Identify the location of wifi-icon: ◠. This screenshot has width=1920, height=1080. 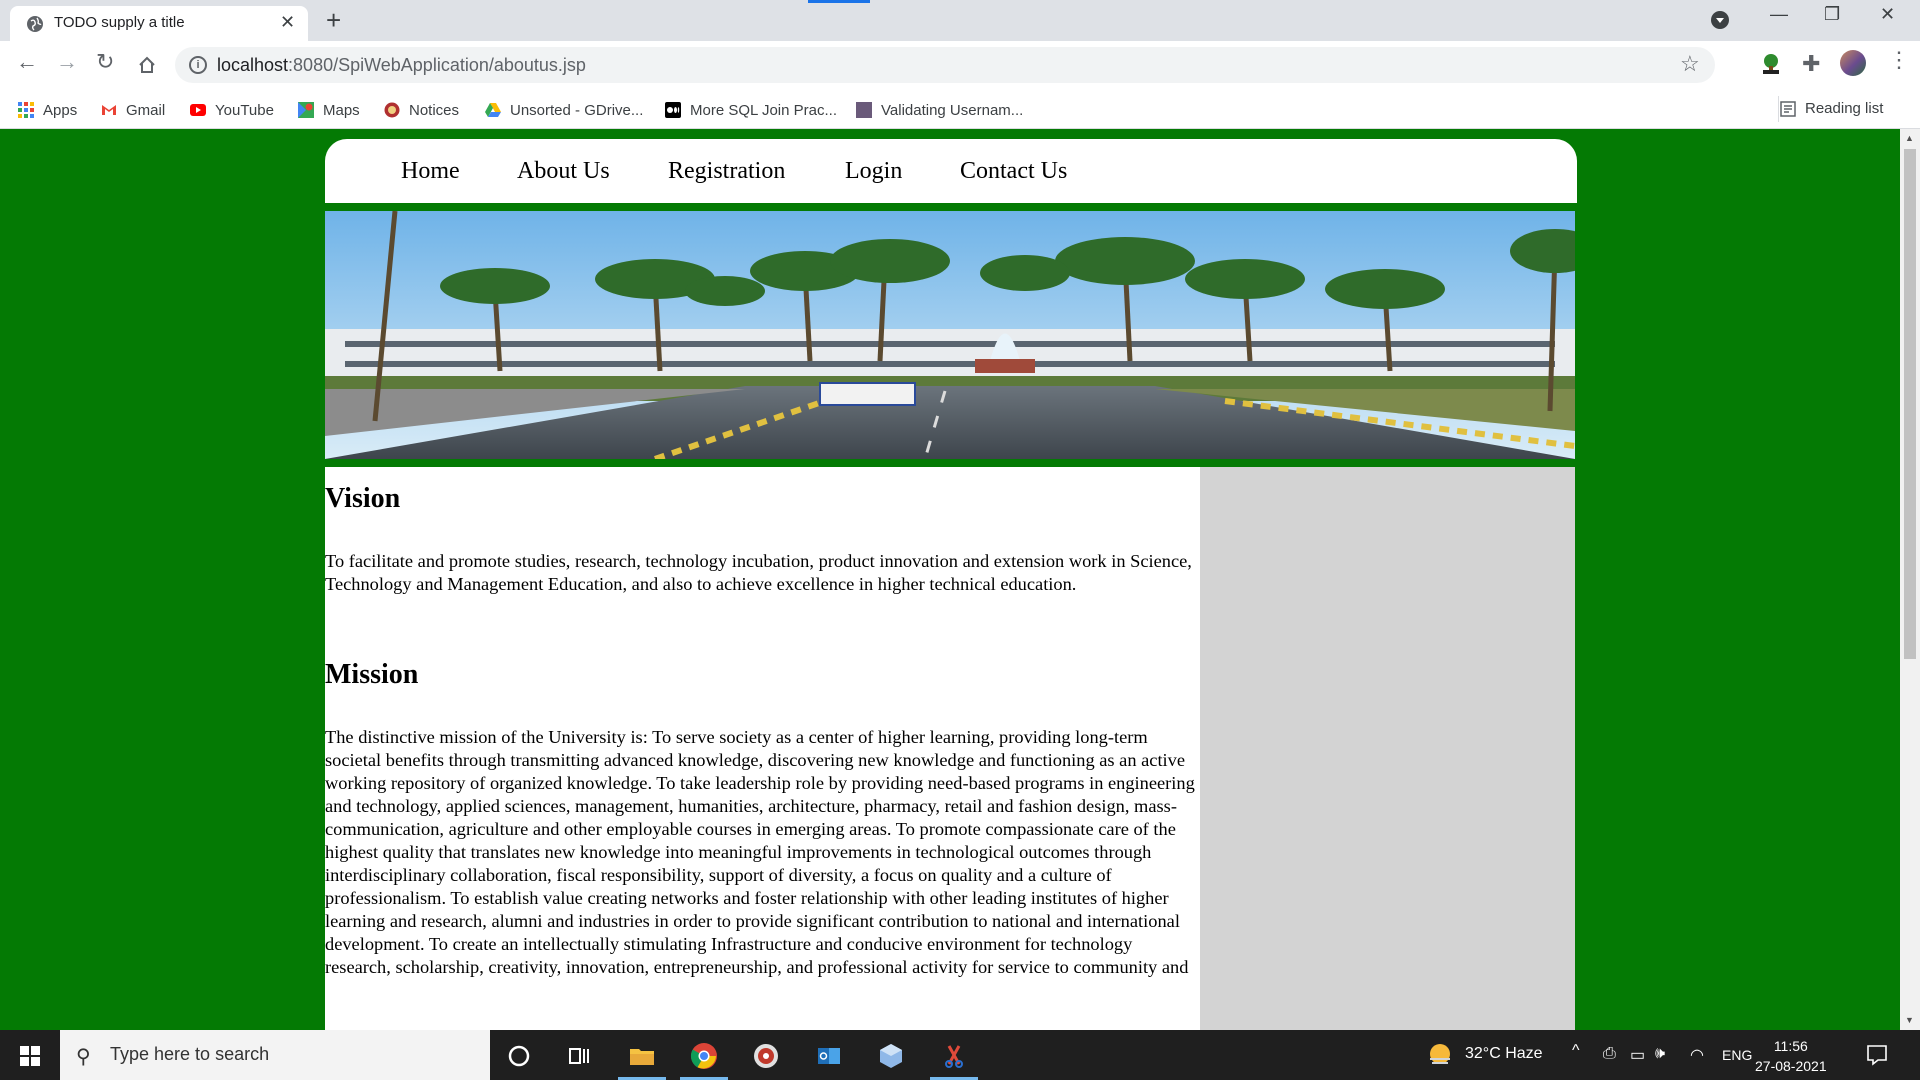
(1697, 1055).